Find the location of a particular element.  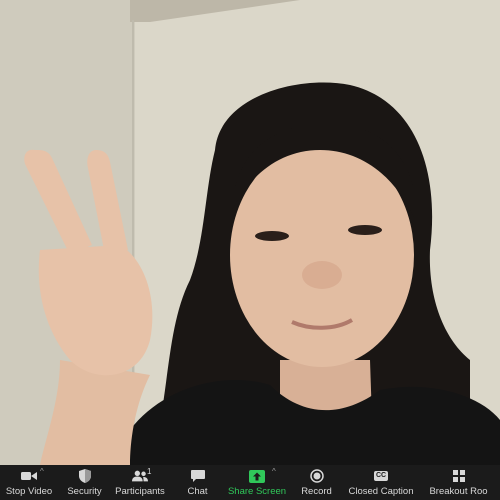

stop-video-options-caret: ^ is located at coordinates (42, 472).